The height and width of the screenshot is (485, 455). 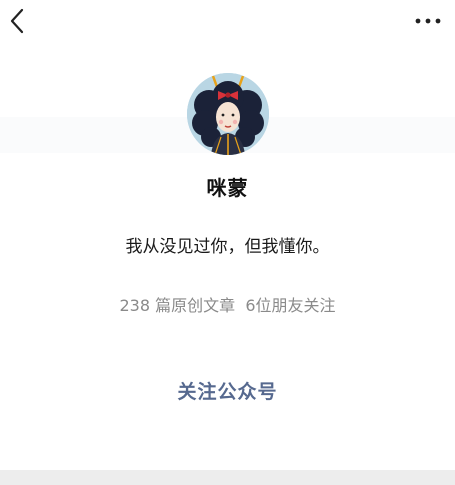 I want to click on avatar, so click(x=228, y=114).